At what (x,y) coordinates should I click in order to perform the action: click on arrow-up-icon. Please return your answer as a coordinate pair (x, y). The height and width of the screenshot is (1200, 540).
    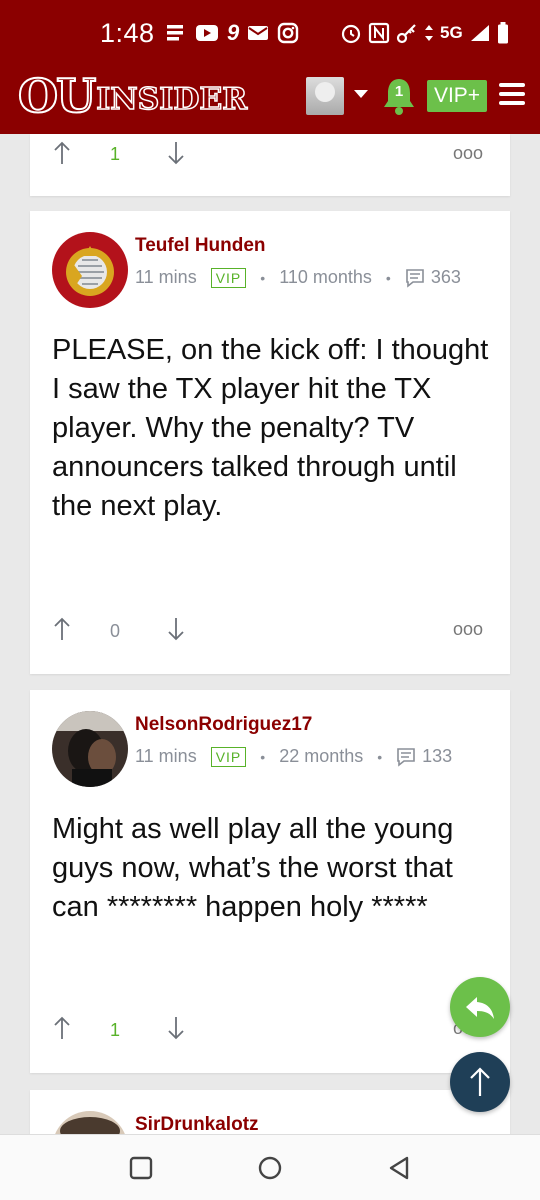
    Looking at the image, I should click on (480, 1081).